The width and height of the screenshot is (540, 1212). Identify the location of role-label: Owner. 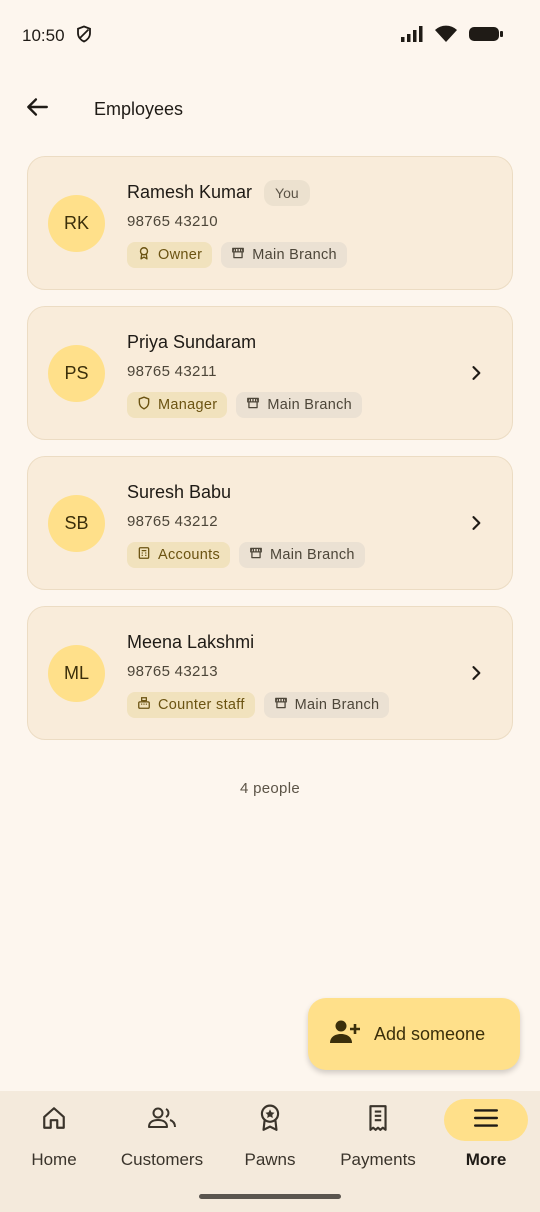
(180, 254).